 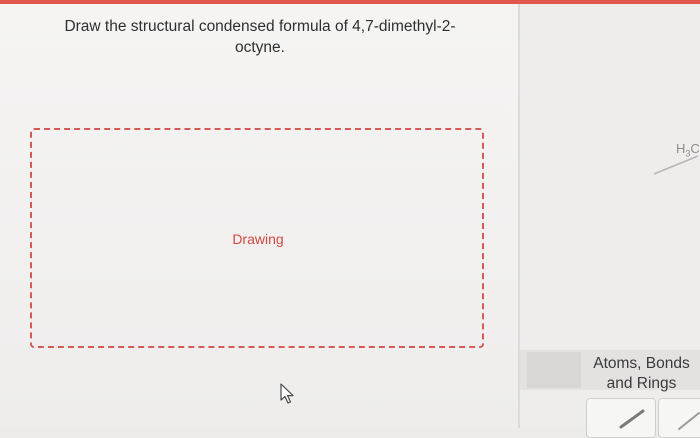 I want to click on section-label-line-1: Atoms, Bonds, so click(x=641, y=363).